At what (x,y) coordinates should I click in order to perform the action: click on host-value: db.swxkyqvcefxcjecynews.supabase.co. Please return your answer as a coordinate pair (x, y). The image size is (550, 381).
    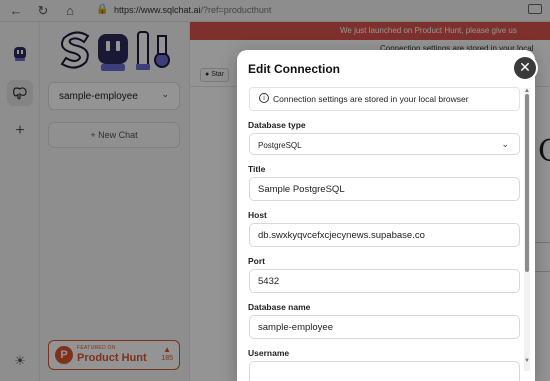
    Looking at the image, I should click on (341, 235).